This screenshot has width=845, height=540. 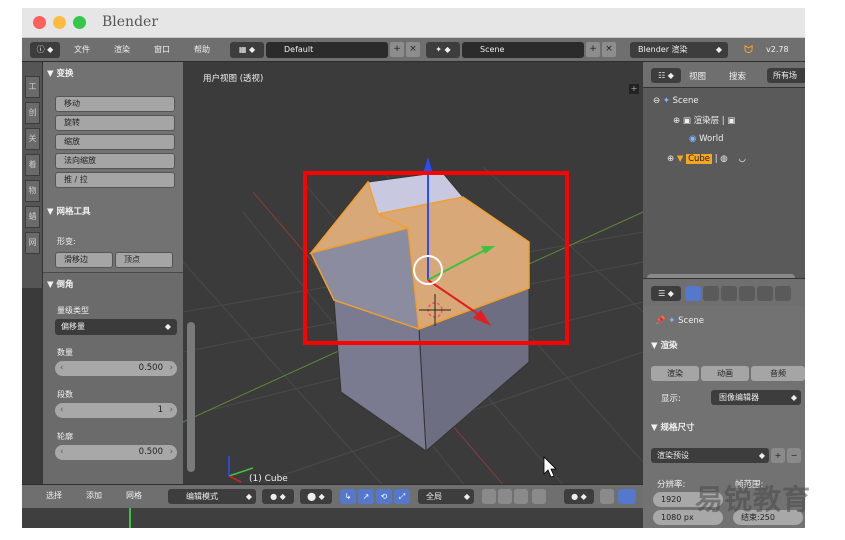 What do you see at coordinates (65, 436) in the screenshot?
I see `profile-label: 轮廓` at bounding box center [65, 436].